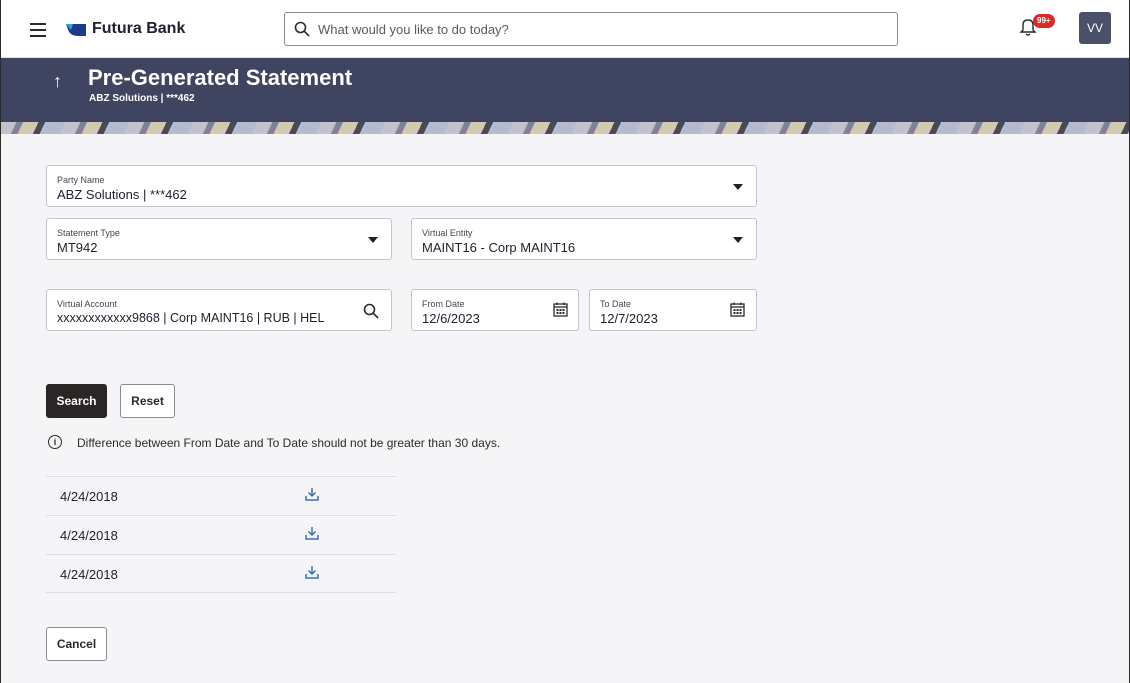 The width and height of the screenshot is (1130, 683). Describe the element at coordinates (1095, 28) in the screenshot. I see `user-avatar: VV` at that location.